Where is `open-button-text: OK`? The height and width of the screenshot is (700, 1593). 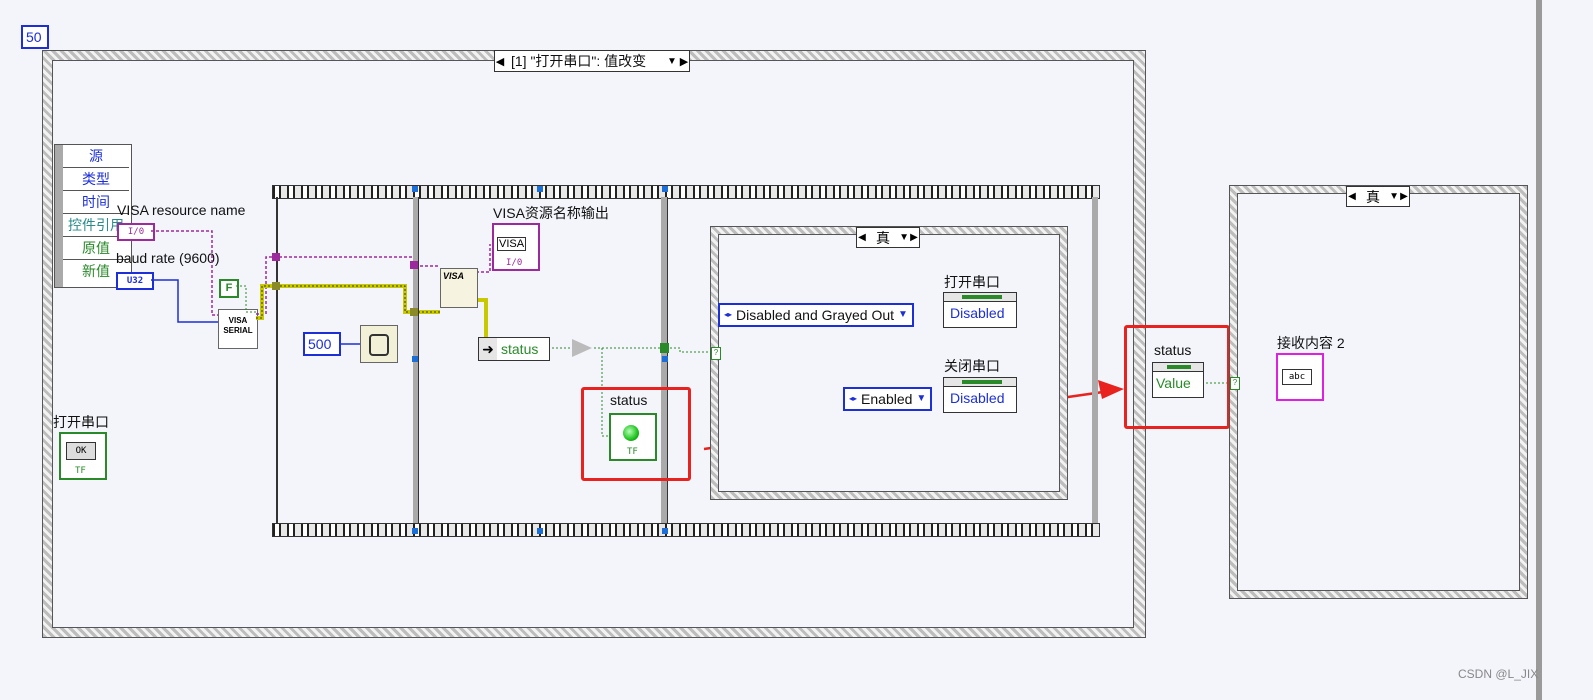 open-button-text: OK is located at coordinates (81, 451).